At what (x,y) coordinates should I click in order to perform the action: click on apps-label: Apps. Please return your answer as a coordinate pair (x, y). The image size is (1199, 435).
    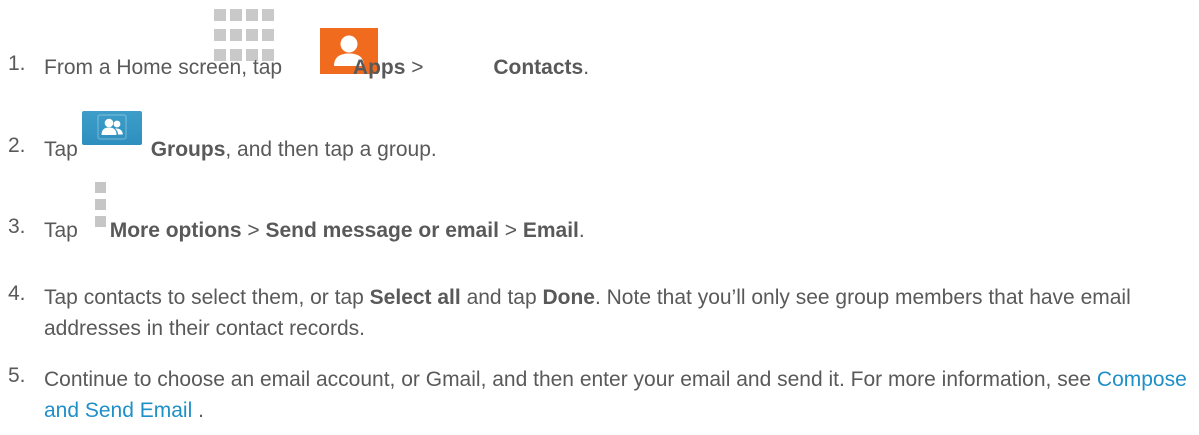
    Looking at the image, I should click on (379, 67).